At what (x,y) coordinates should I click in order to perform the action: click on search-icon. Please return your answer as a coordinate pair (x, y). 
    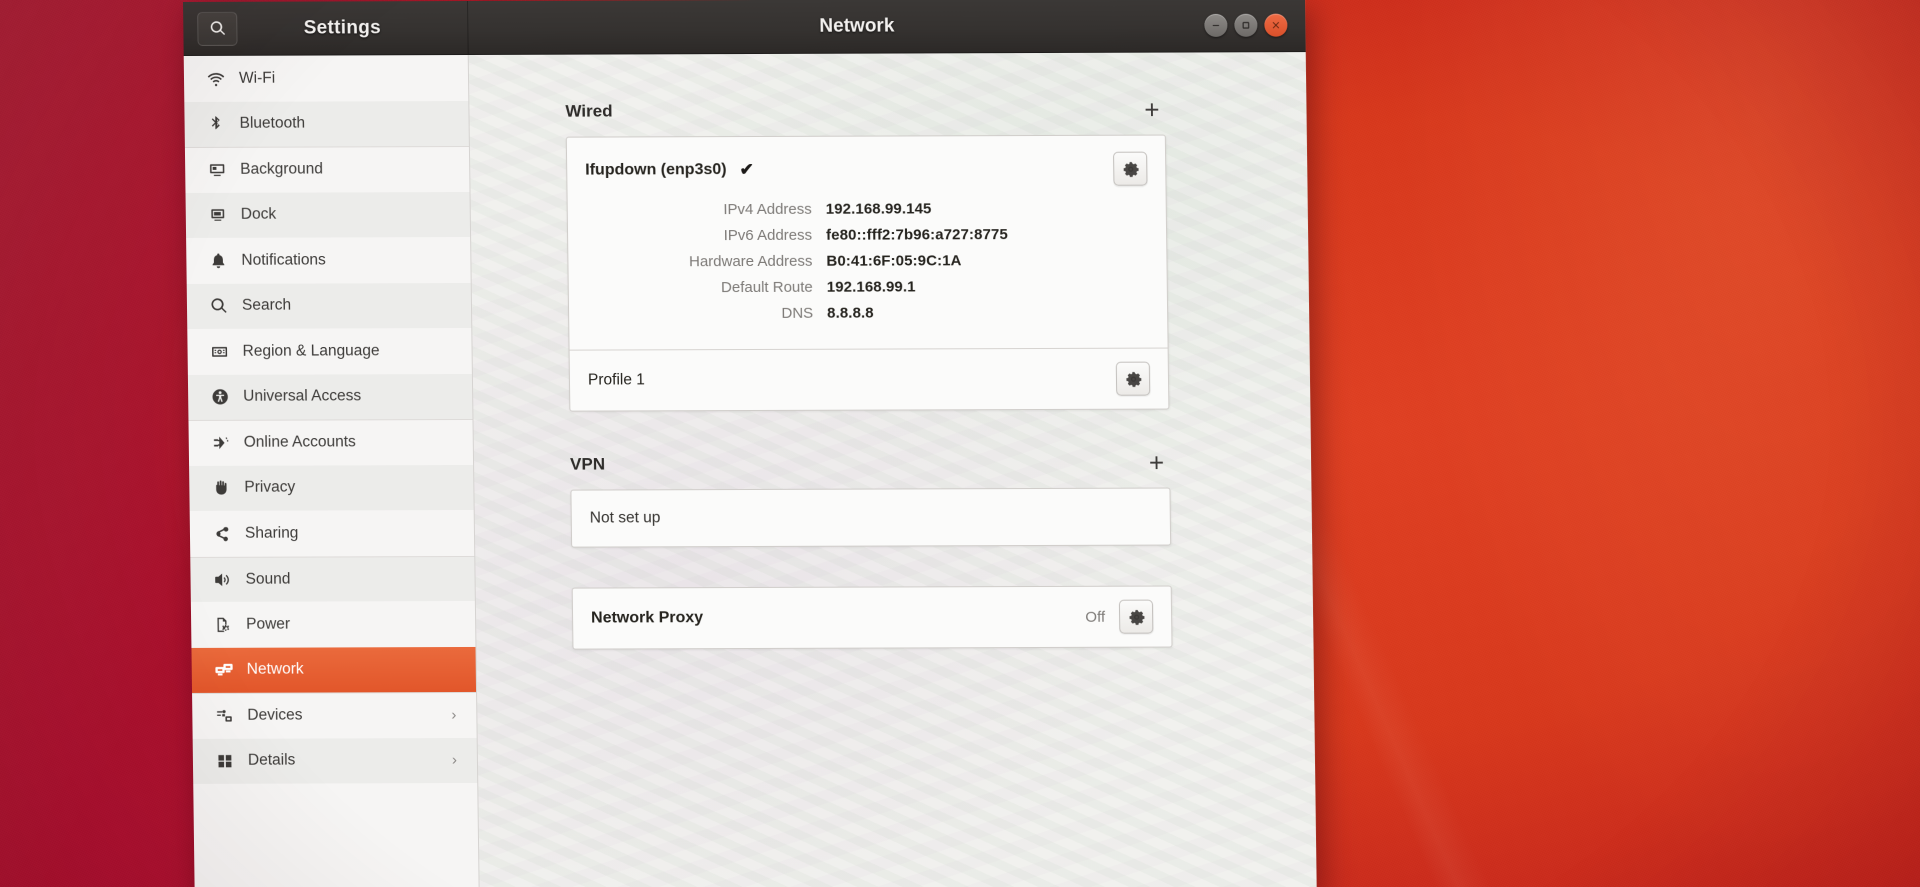
    Looking at the image, I should click on (217, 28).